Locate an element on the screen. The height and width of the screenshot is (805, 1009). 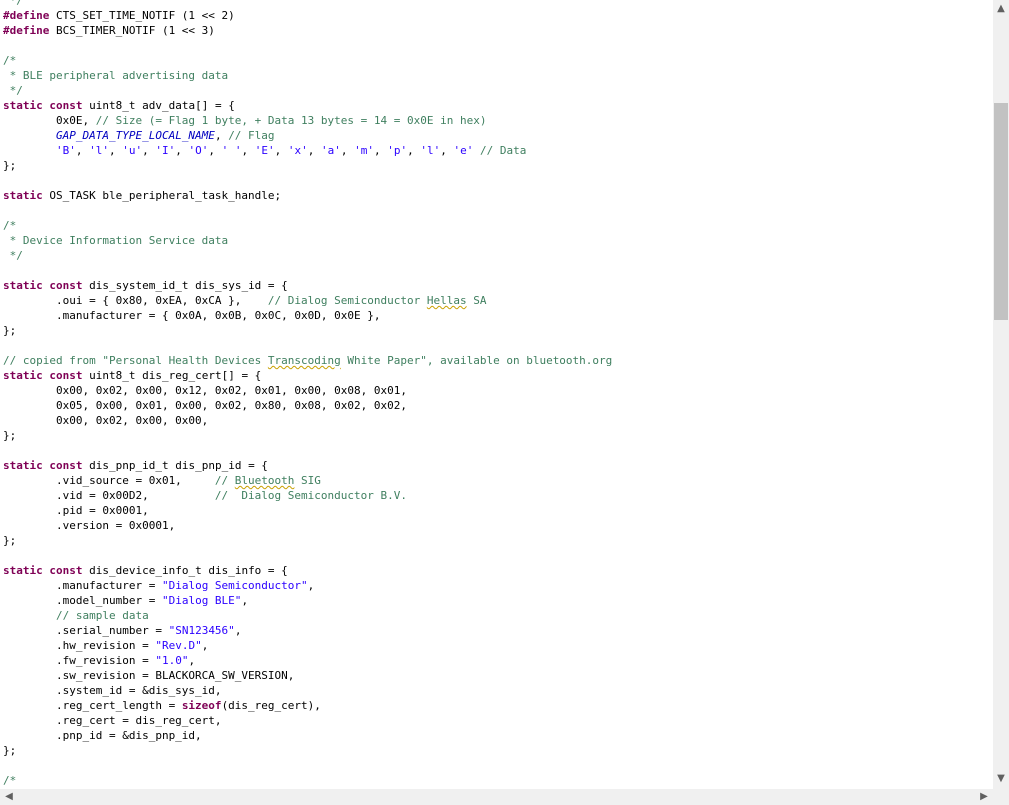
code-token: * Device Information Service data is located at coordinates (116, 240).